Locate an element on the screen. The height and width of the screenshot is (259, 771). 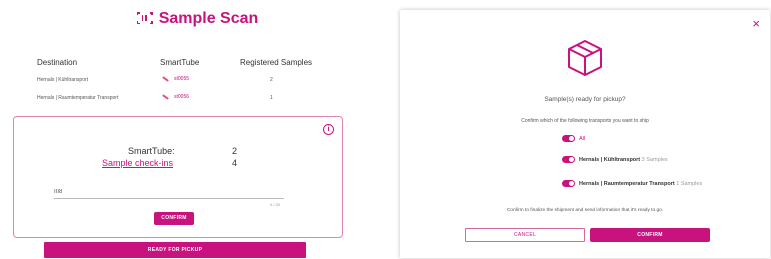
close-icon: × is located at coordinates (756, 23).